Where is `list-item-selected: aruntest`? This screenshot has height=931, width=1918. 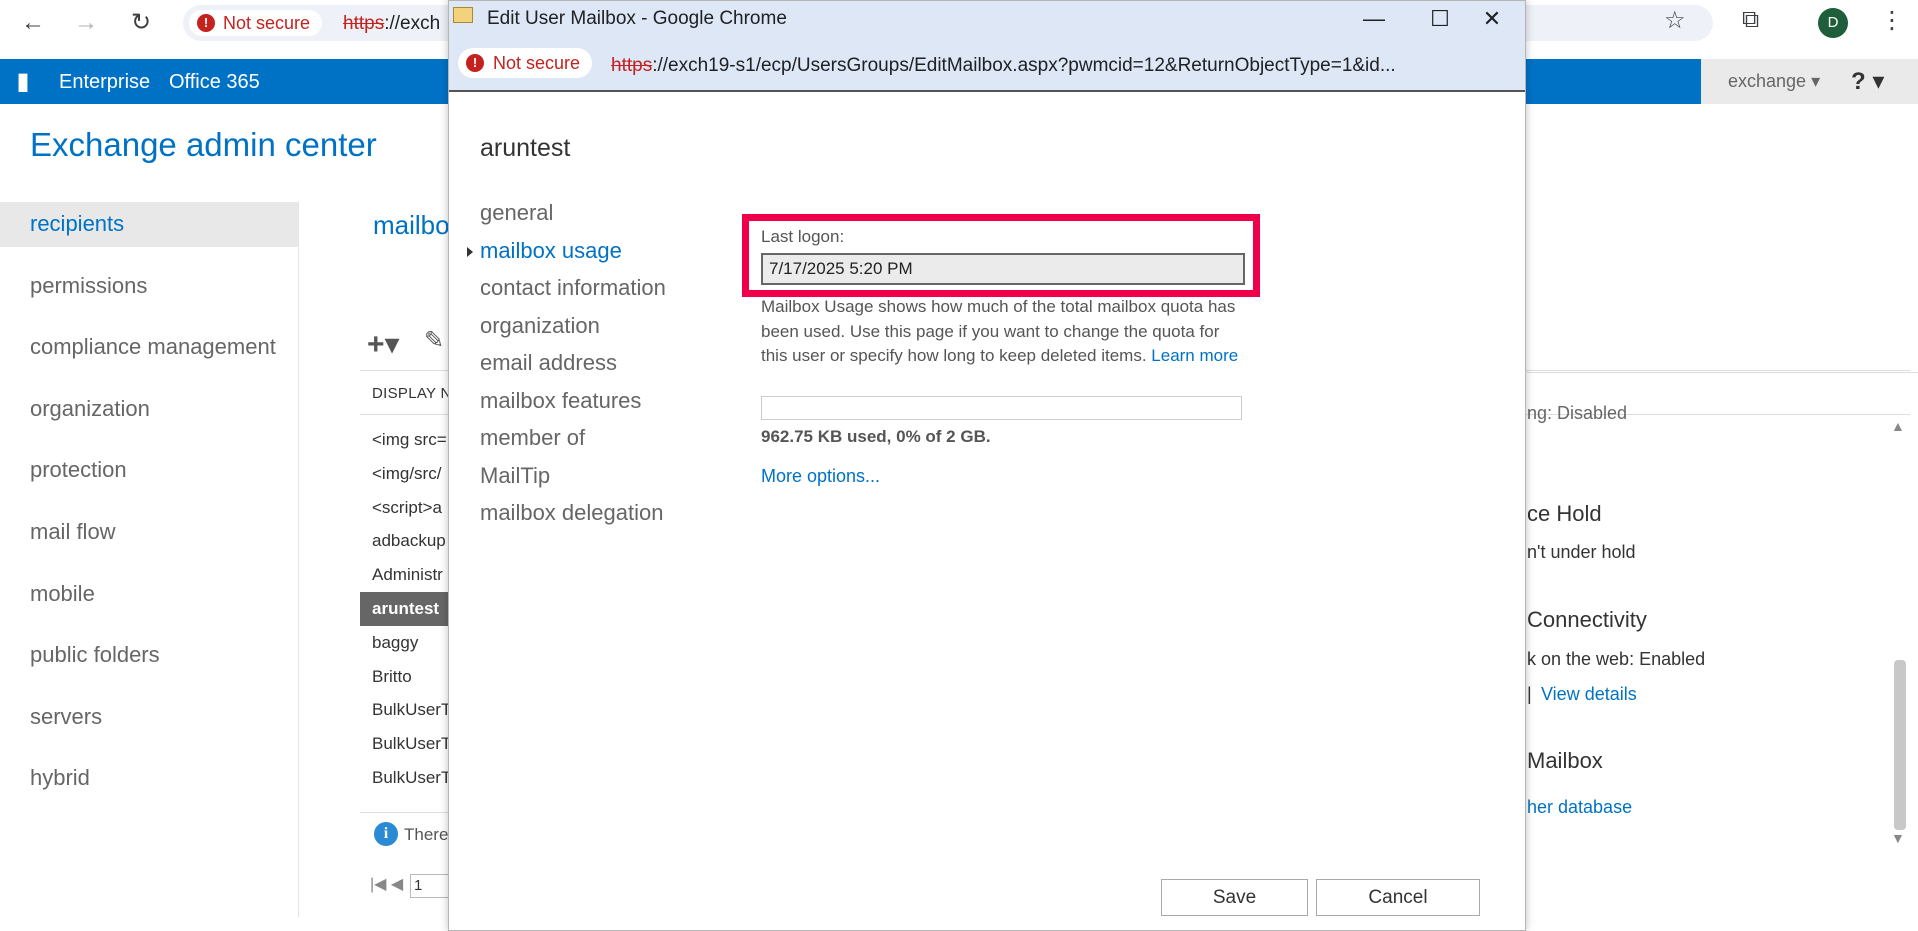
list-item-selected: aruntest is located at coordinates (410, 608).